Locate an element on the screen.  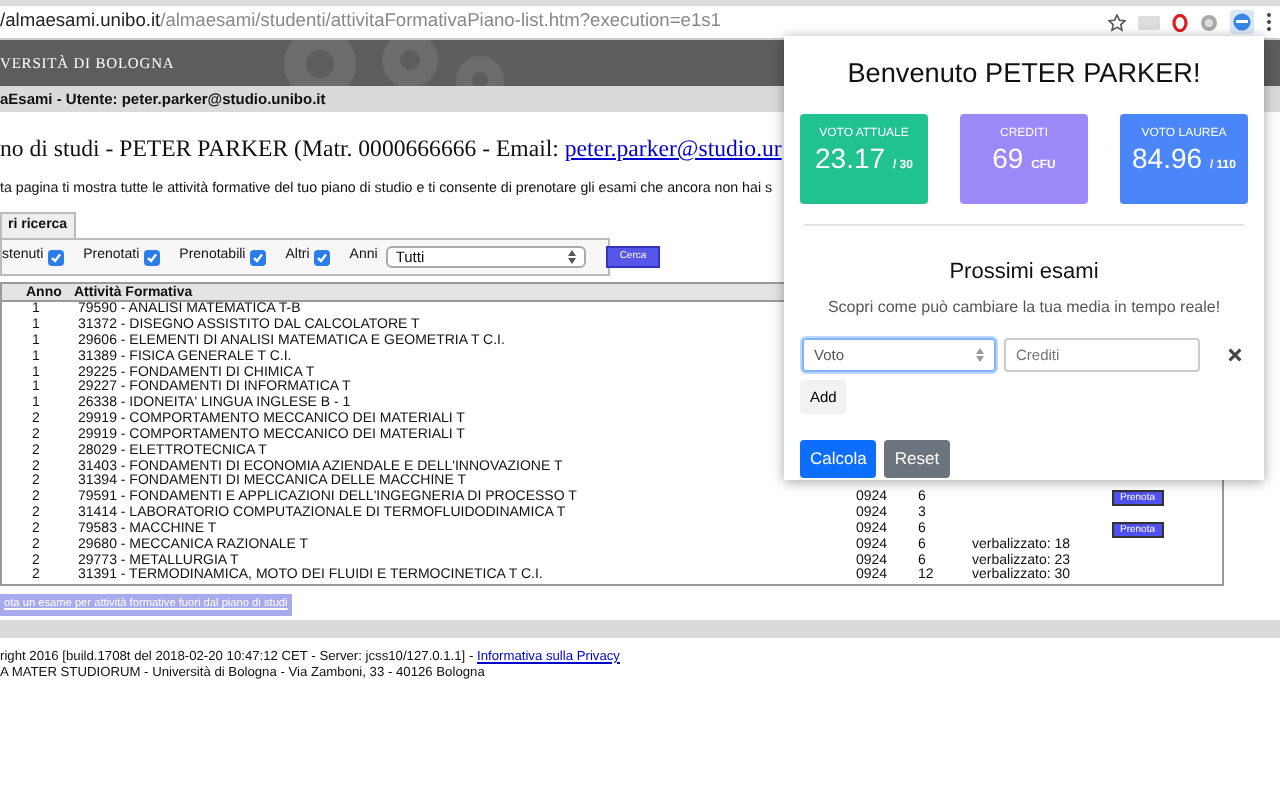
popup-title: Benvenuto PETER PARKER! is located at coordinates (1024, 74).